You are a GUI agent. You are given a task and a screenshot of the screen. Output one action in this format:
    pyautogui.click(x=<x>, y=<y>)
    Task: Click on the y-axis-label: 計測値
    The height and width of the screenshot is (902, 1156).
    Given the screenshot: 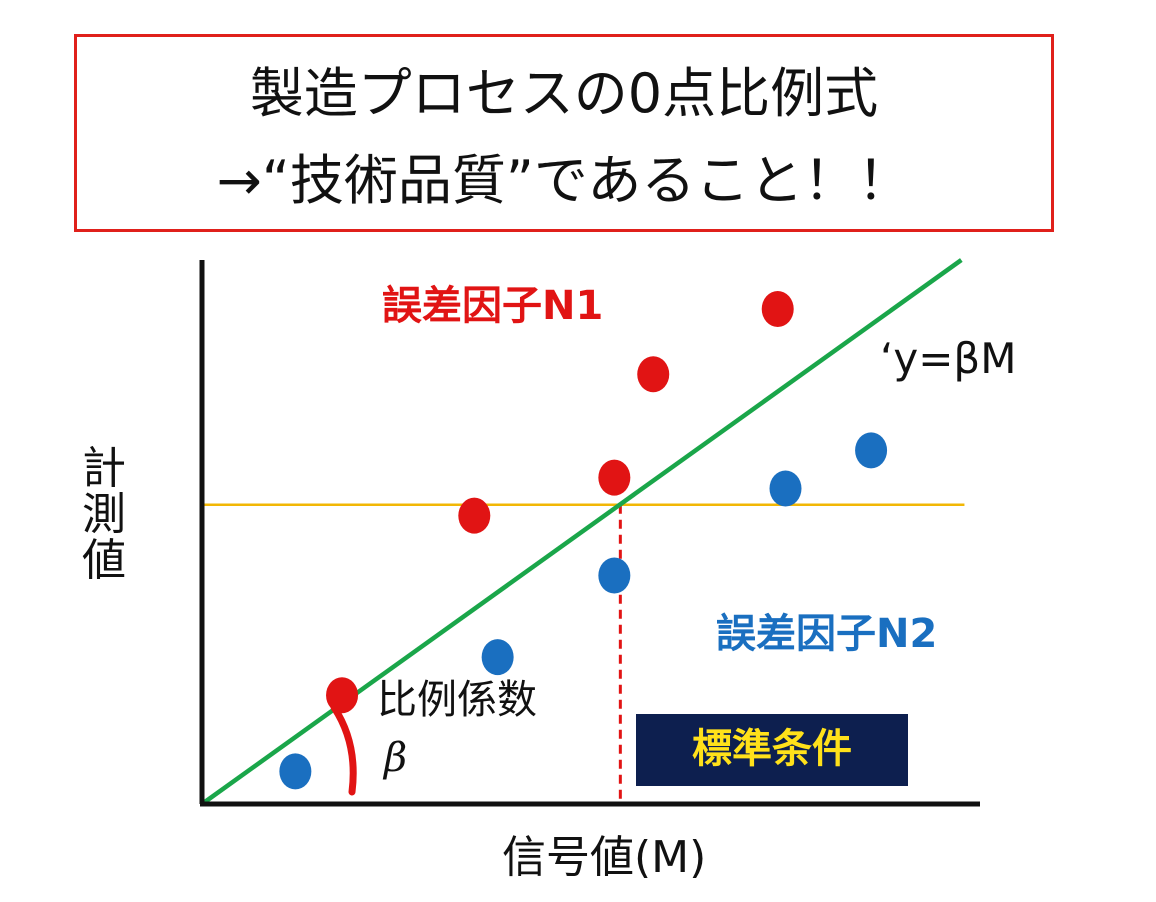 What is the action you would take?
    pyautogui.click(x=104, y=515)
    